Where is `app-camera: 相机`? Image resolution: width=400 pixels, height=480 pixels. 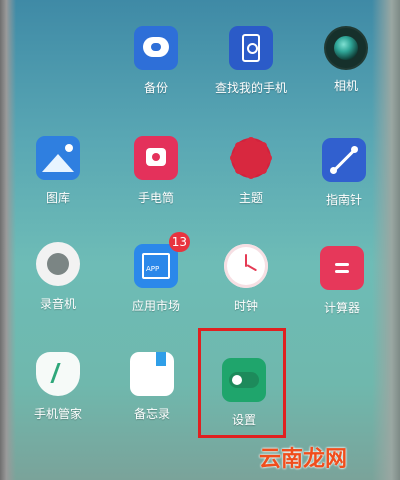 app-camera: 相机 is located at coordinates (346, 61).